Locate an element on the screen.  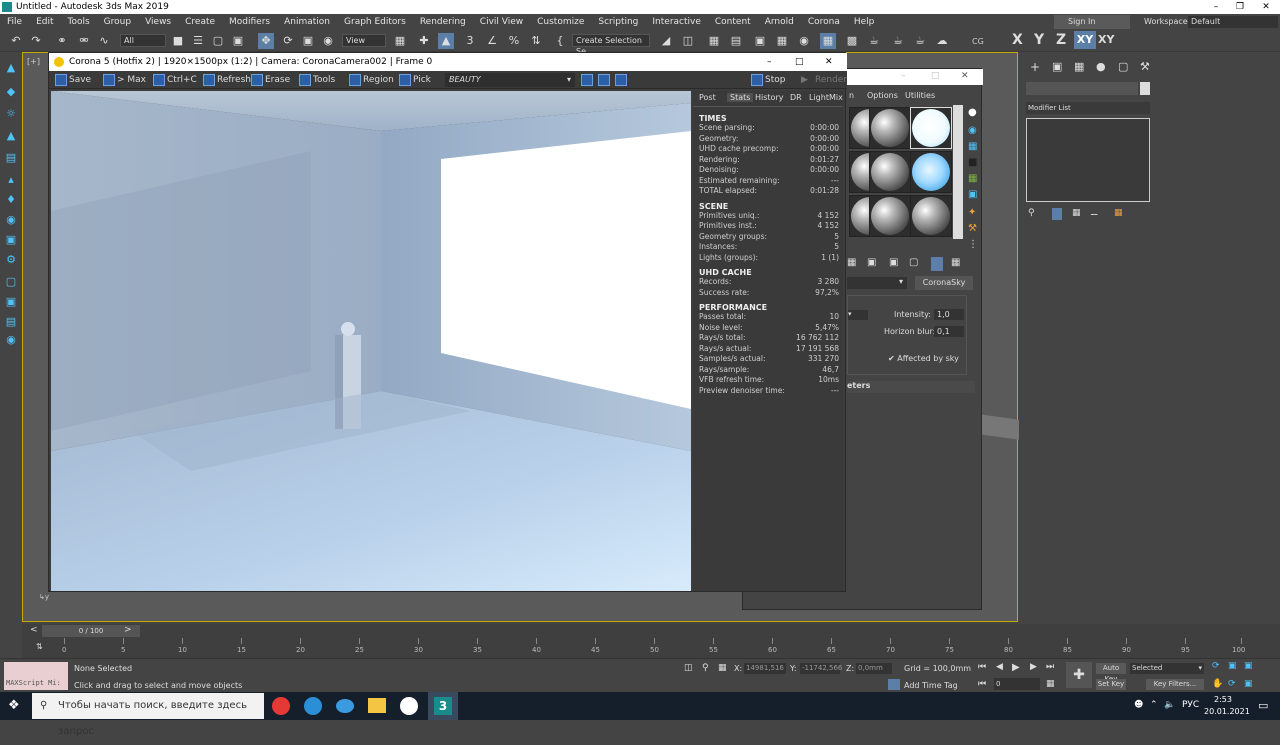
auto-key-button: Auto Key is located at coordinates (1111, 673).